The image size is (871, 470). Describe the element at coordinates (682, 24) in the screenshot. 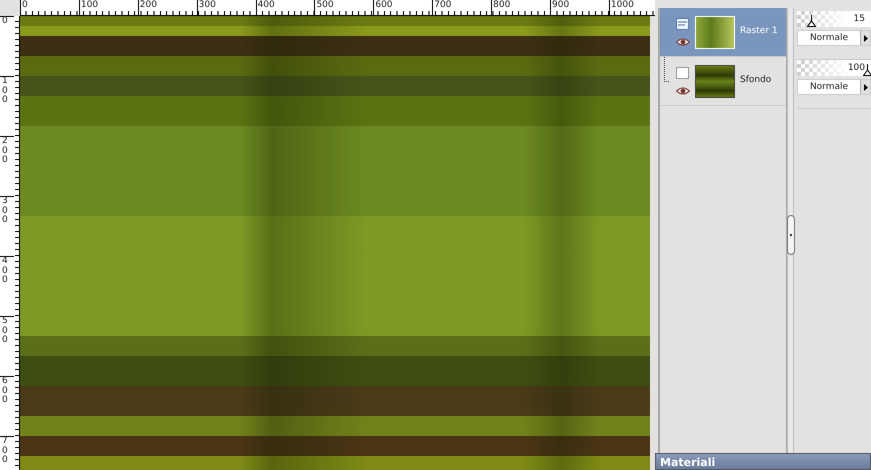

I see `raster-layer-icon` at that location.